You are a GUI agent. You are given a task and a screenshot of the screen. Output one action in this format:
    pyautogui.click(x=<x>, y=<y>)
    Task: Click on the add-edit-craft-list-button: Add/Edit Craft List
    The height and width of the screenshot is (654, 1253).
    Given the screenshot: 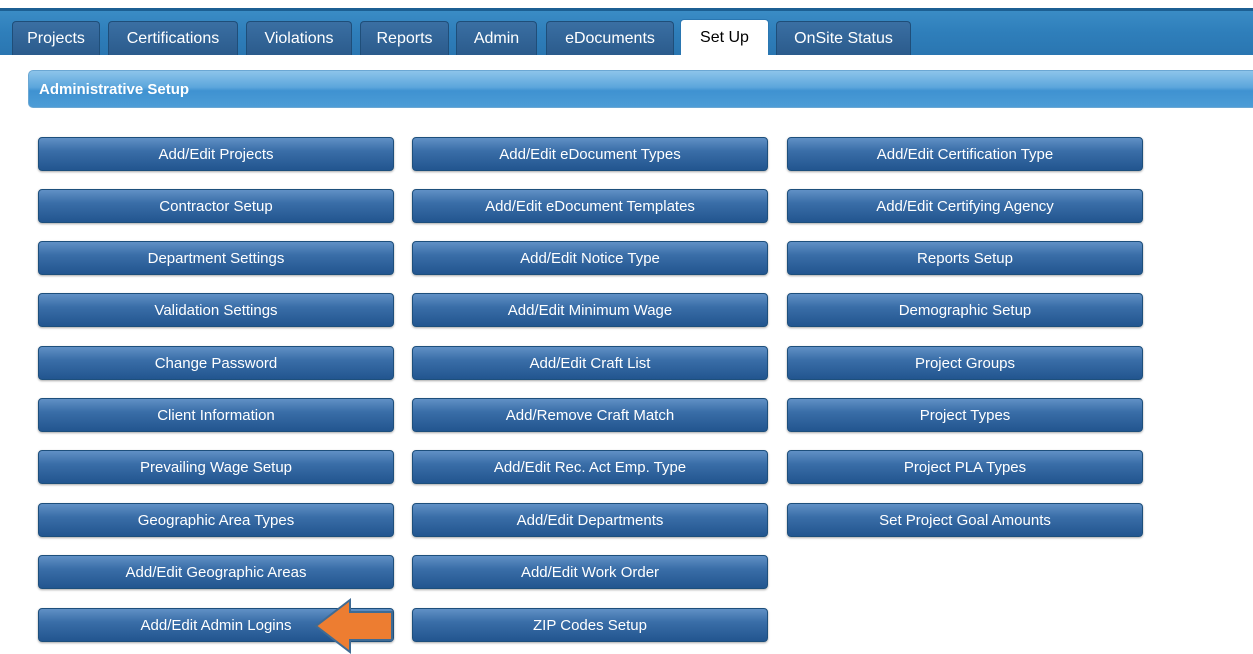 What is the action you would take?
    pyautogui.click(x=590, y=363)
    